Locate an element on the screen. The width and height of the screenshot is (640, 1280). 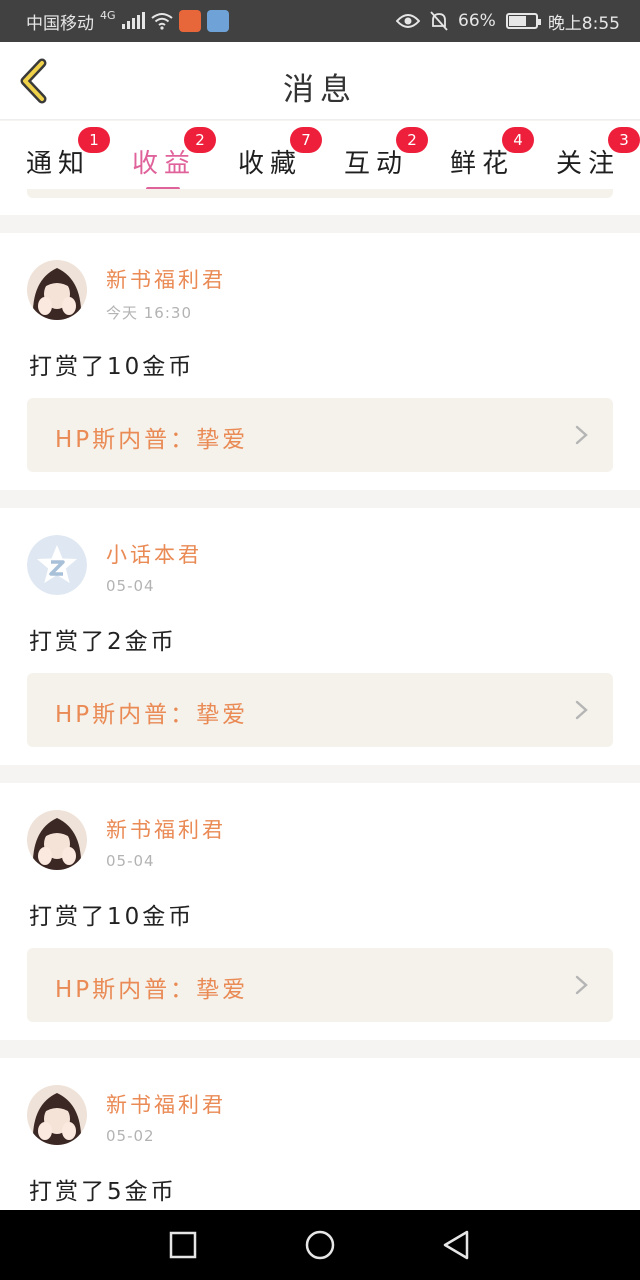
recent-apps-icon is located at coordinates (183, 1245).